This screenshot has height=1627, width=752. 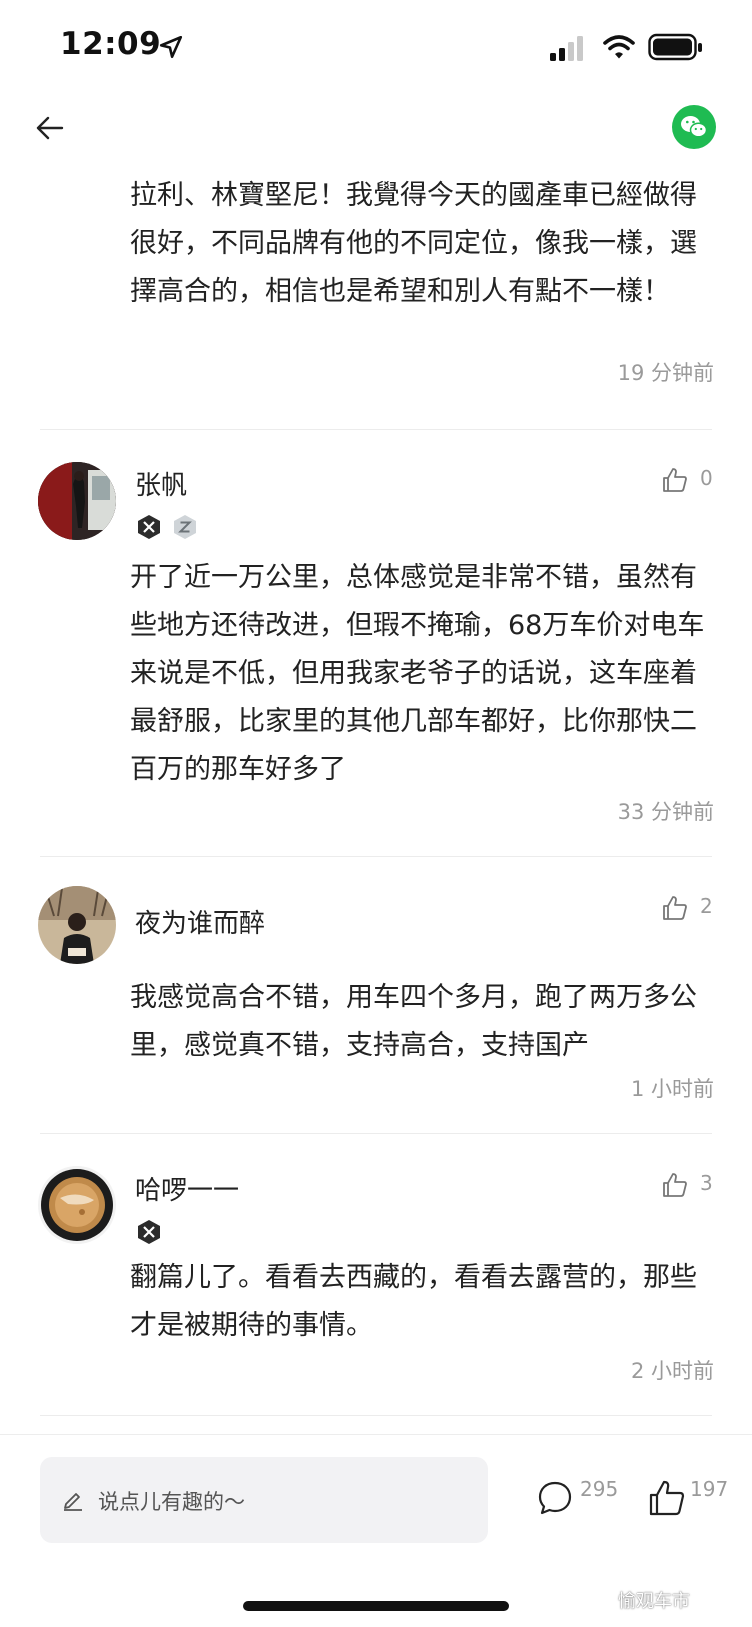 What do you see at coordinates (73, 1502) in the screenshot?
I see `pencil-icon` at bounding box center [73, 1502].